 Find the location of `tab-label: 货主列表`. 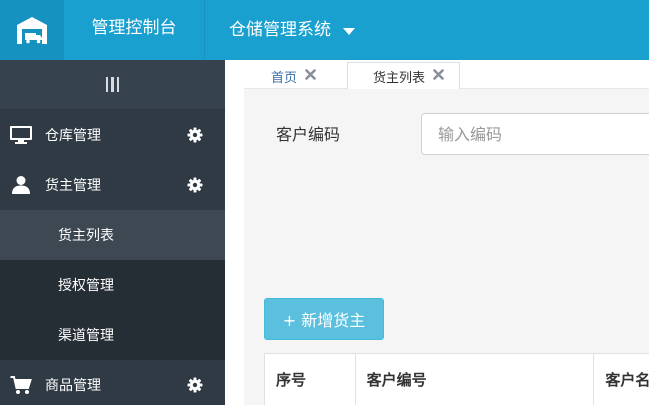

tab-label: 货主列表 is located at coordinates (399, 78).